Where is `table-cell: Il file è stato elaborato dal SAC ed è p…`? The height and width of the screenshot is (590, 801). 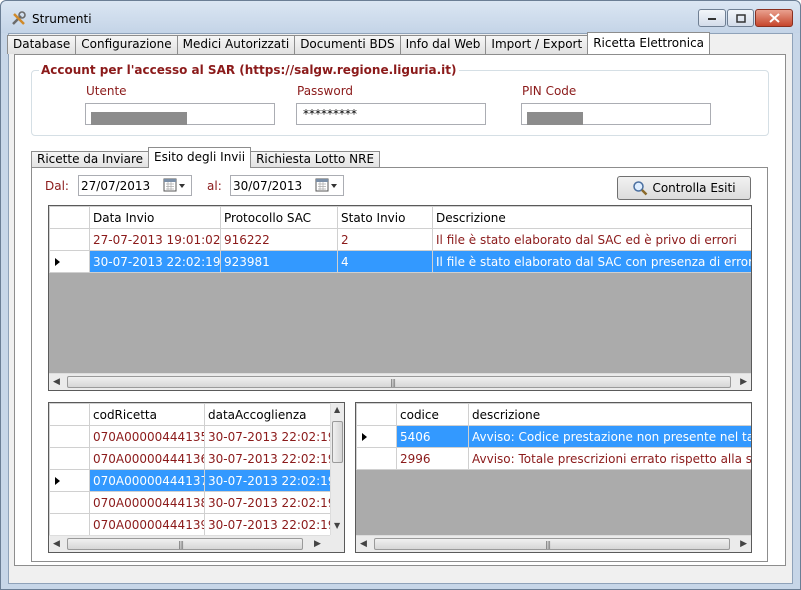 table-cell: Il file è stato elaborato dal SAC ed è p… is located at coordinates (591, 239).